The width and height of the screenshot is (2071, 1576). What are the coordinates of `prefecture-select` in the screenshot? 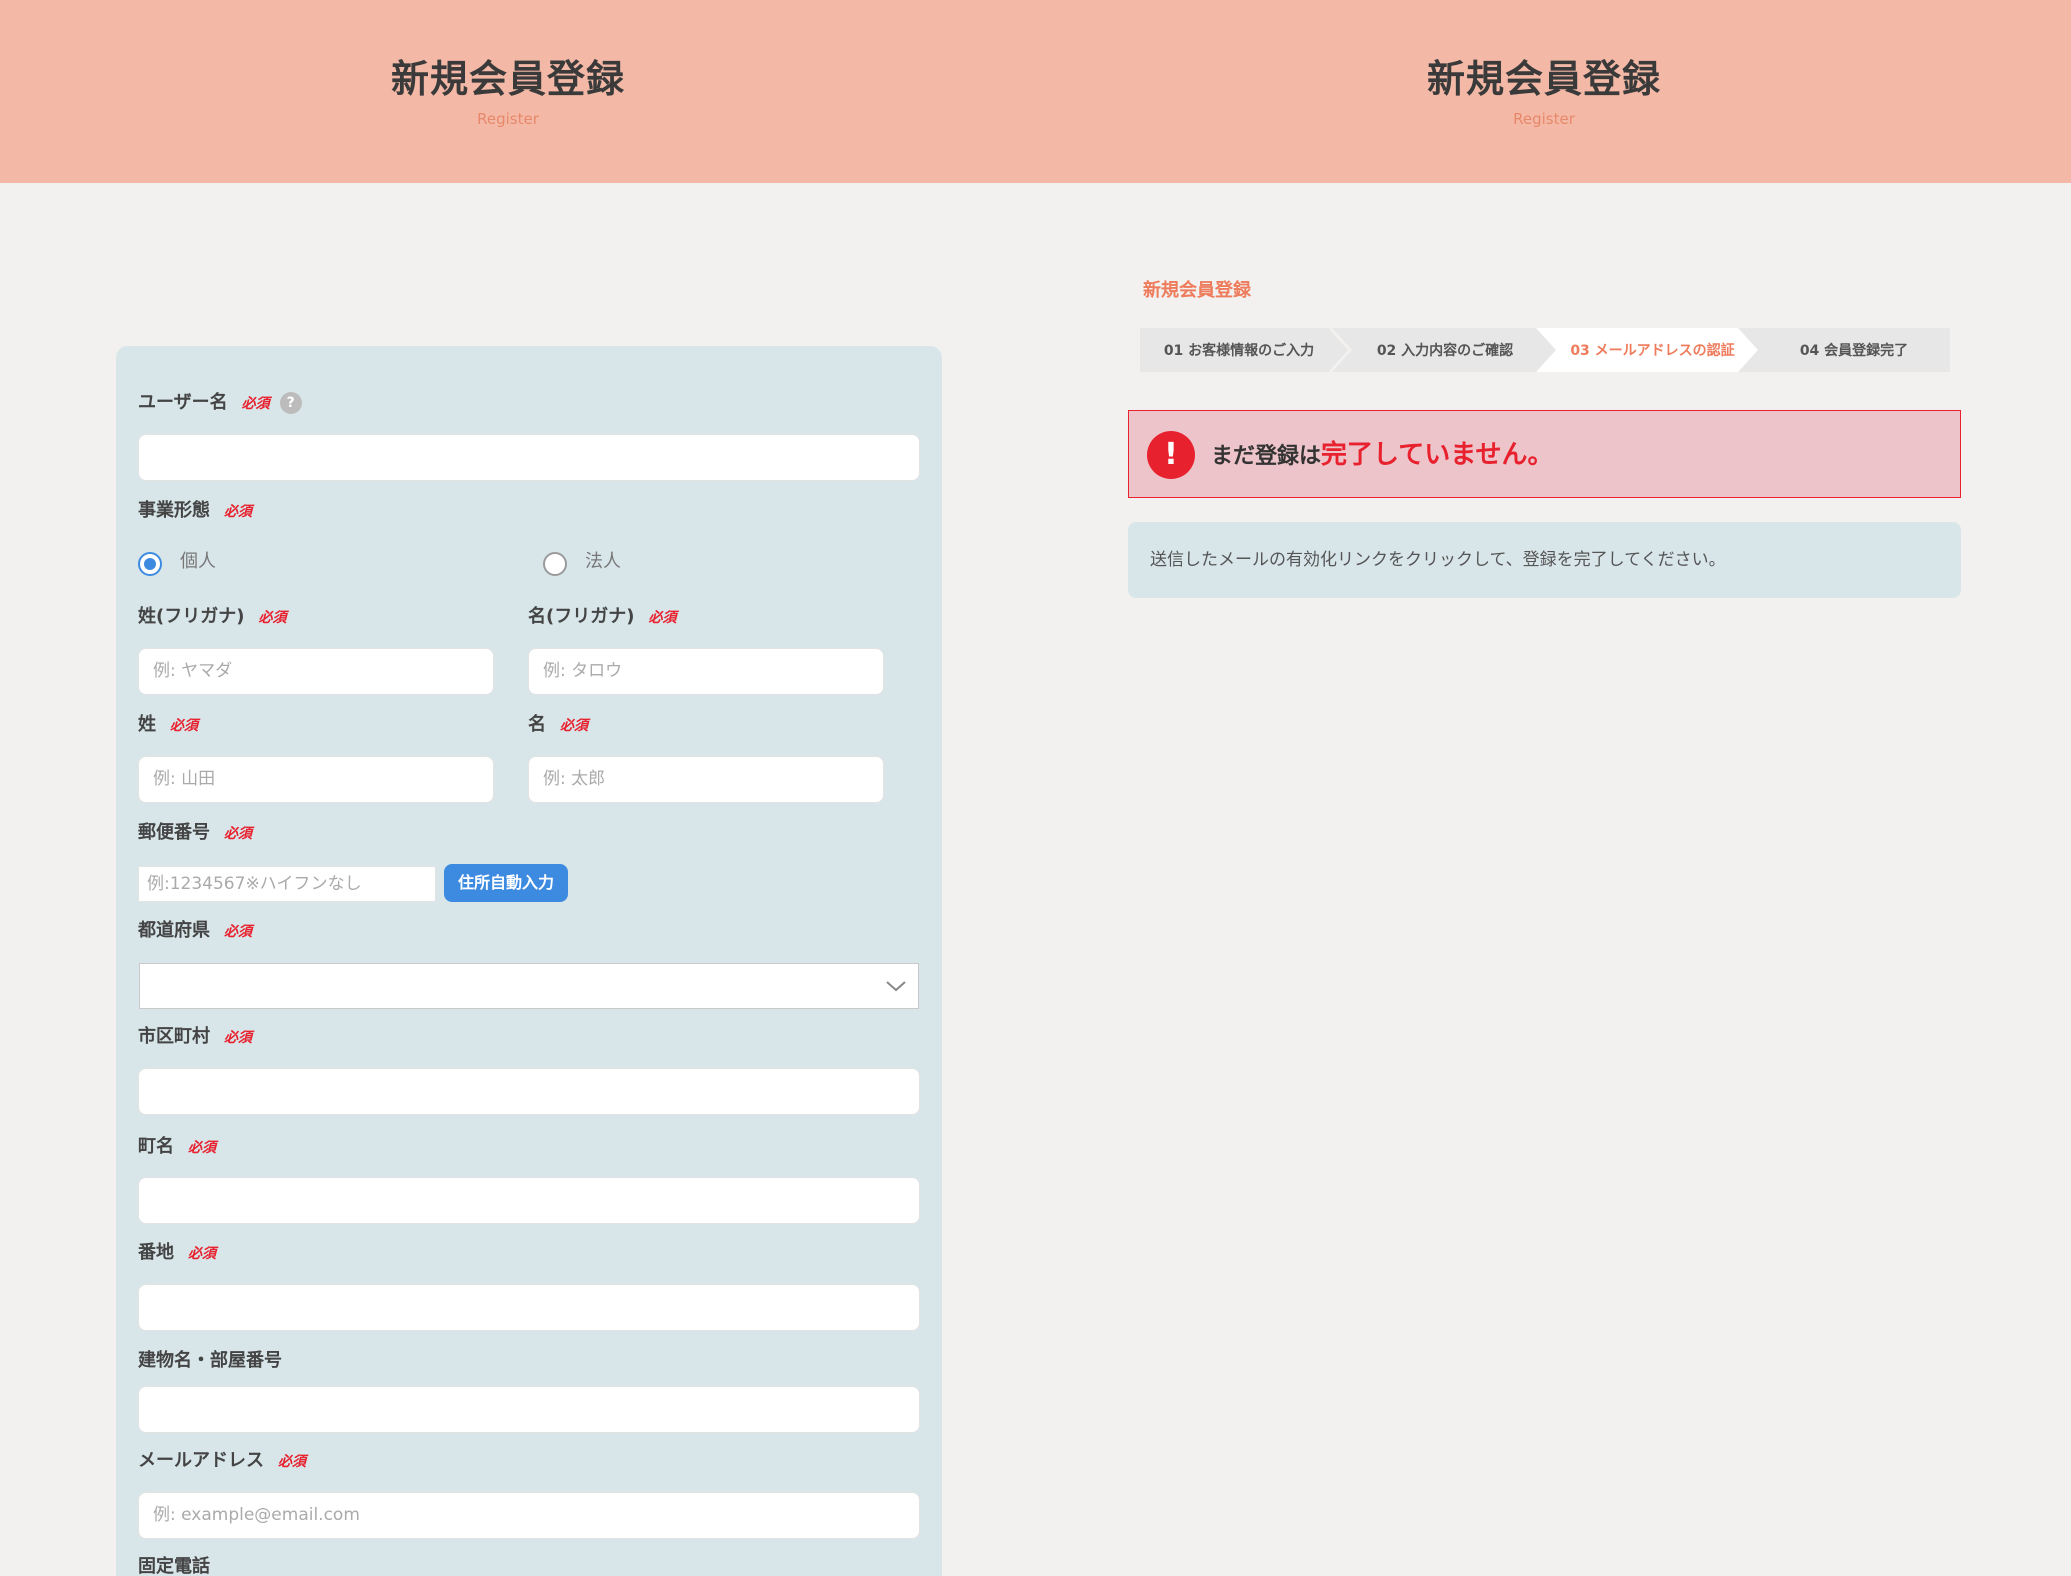 It's located at (529, 986).